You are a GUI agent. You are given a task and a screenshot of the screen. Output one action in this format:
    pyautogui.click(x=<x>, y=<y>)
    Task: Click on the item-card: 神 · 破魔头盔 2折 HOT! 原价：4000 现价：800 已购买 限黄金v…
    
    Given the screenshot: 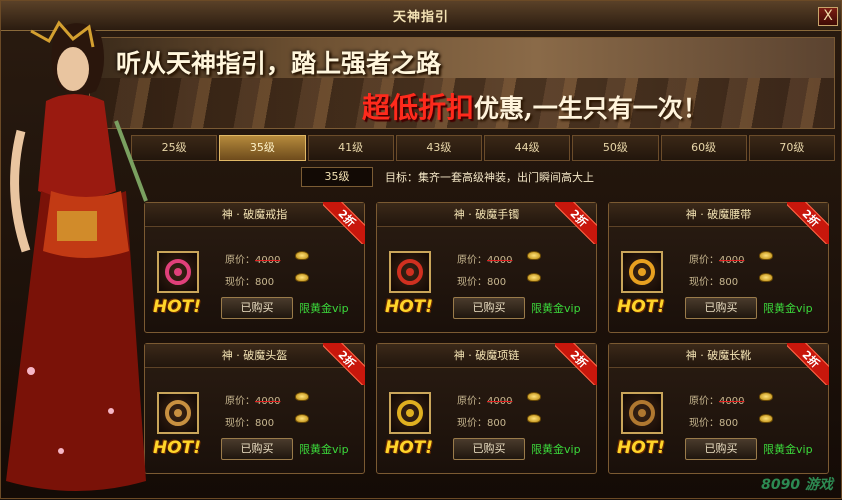 What is the action you would take?
    pyautogui.click(x=254, y=408)
    